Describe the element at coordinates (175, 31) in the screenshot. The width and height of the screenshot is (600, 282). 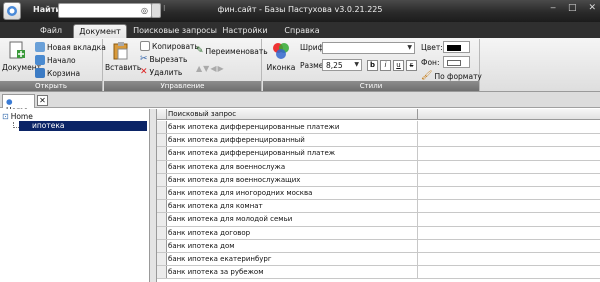
I see `tab-search-queries: Поисковые запросы` at that location.